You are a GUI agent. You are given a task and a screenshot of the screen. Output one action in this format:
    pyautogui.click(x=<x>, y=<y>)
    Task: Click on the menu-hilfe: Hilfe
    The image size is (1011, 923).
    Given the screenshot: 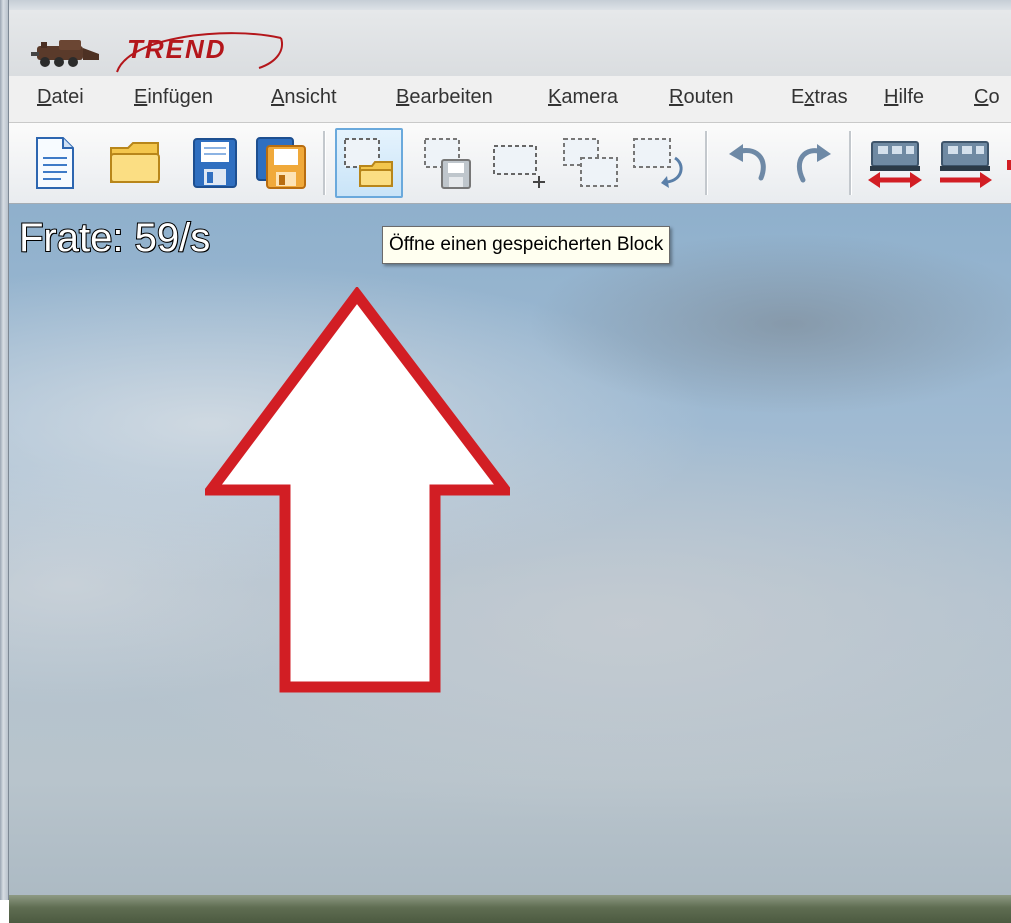 What is the action you would take?
    pyautogui.click(x=904, y=97)
    